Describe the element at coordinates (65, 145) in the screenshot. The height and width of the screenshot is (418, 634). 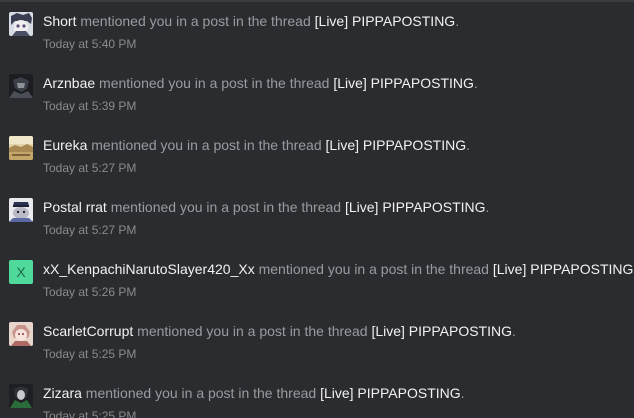
I see `alert-username: Eureka` at that location.